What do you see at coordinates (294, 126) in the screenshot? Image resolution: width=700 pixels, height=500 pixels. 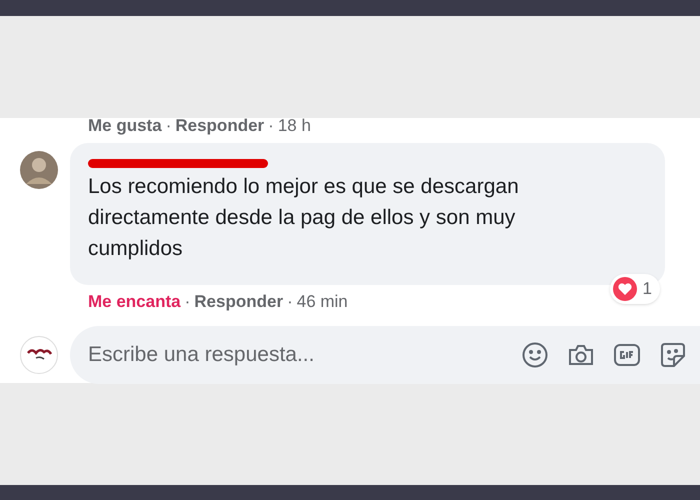 I see `timestamp: 18 h` at bounding box center [294, 126].